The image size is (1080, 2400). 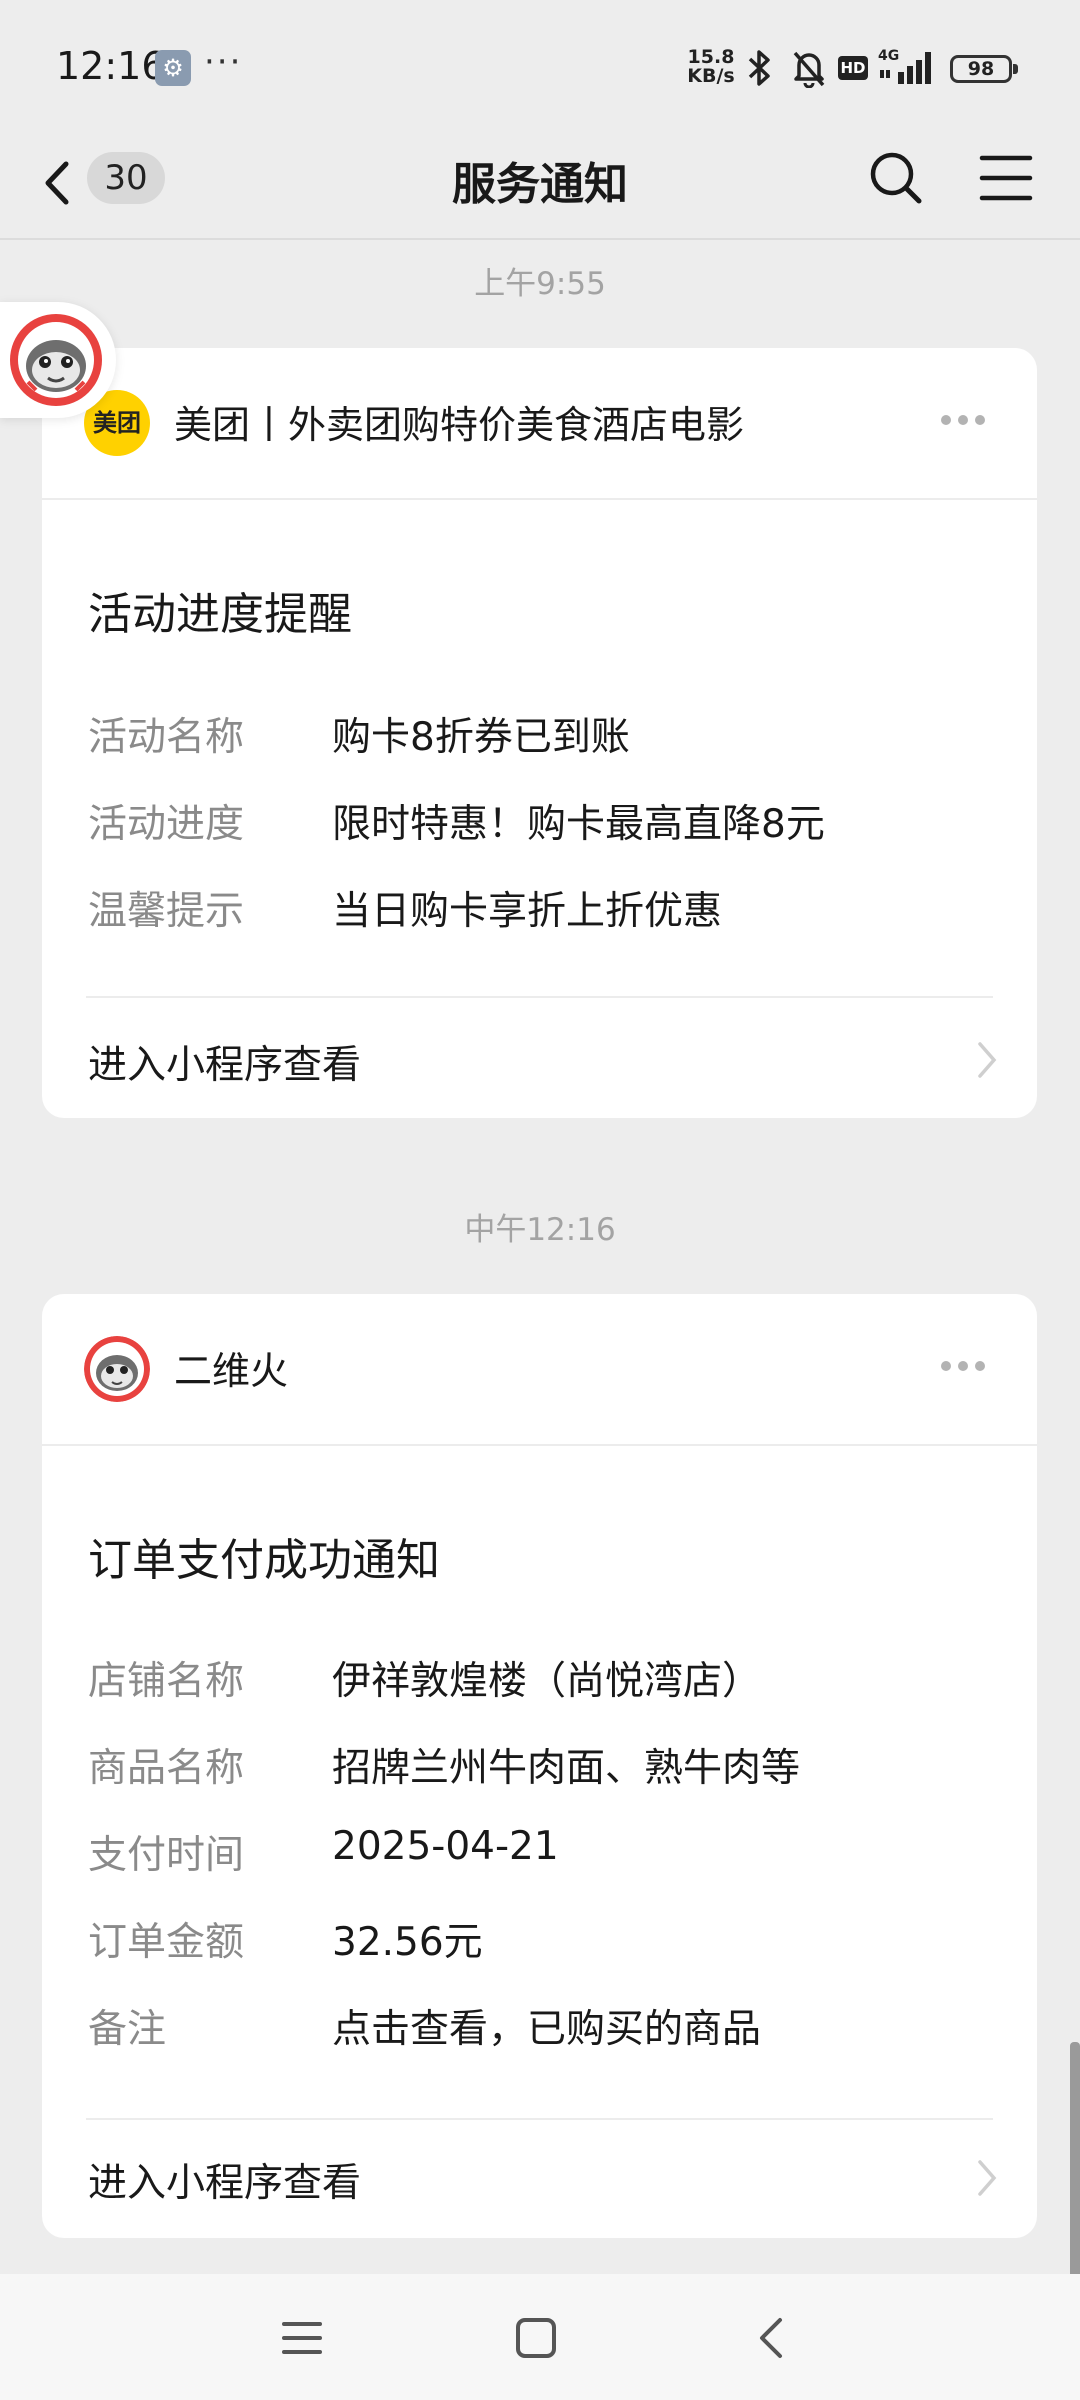 What do you see at coordinates (166, 911) in the screenshot?
I see `field-label: 温馨提示` at bounding box center [166, 911].